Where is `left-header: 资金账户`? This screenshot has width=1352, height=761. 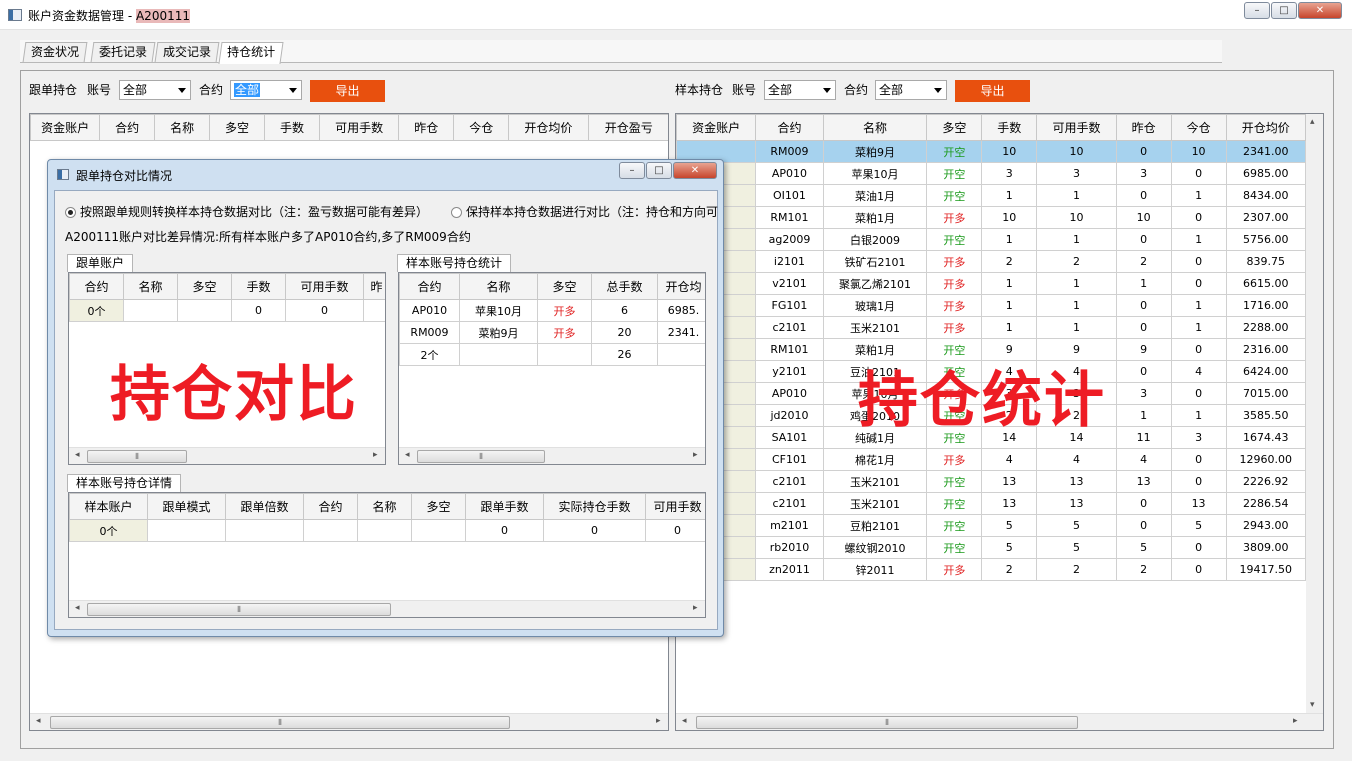
left-header: 资金账户 is located at coordinates (65, 127).